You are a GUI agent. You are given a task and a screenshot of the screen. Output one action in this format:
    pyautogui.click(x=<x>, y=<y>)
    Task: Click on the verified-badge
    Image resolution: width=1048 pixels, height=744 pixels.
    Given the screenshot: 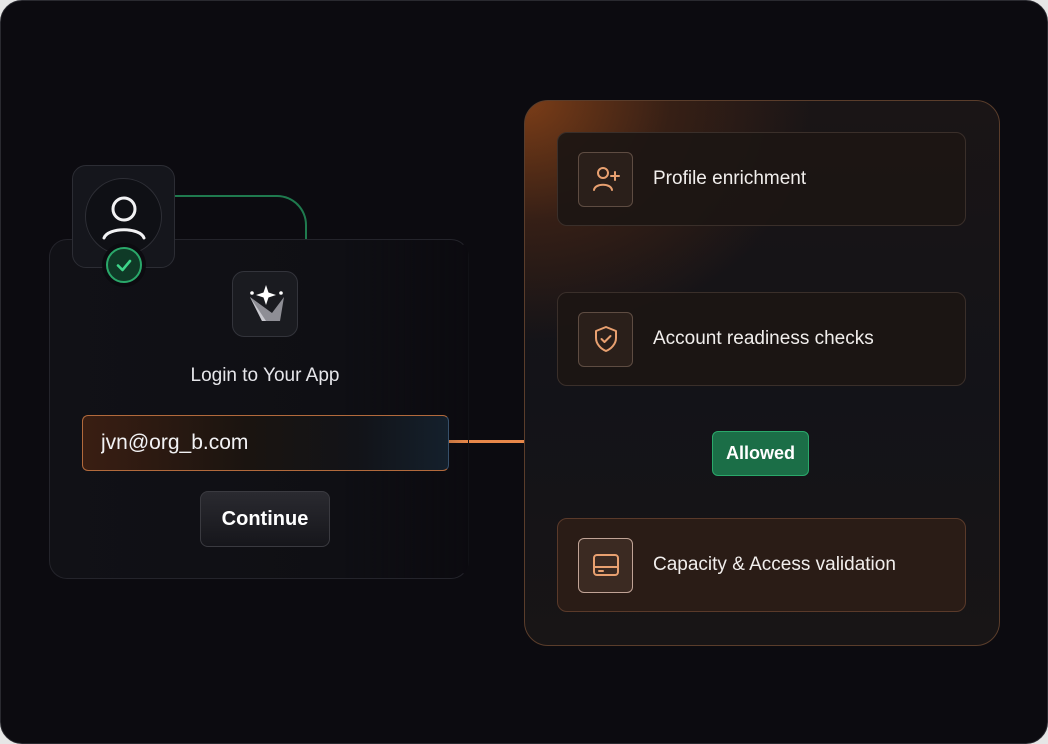 What is the action you would take?
    pyautogui.click(x=124, y=265)
    